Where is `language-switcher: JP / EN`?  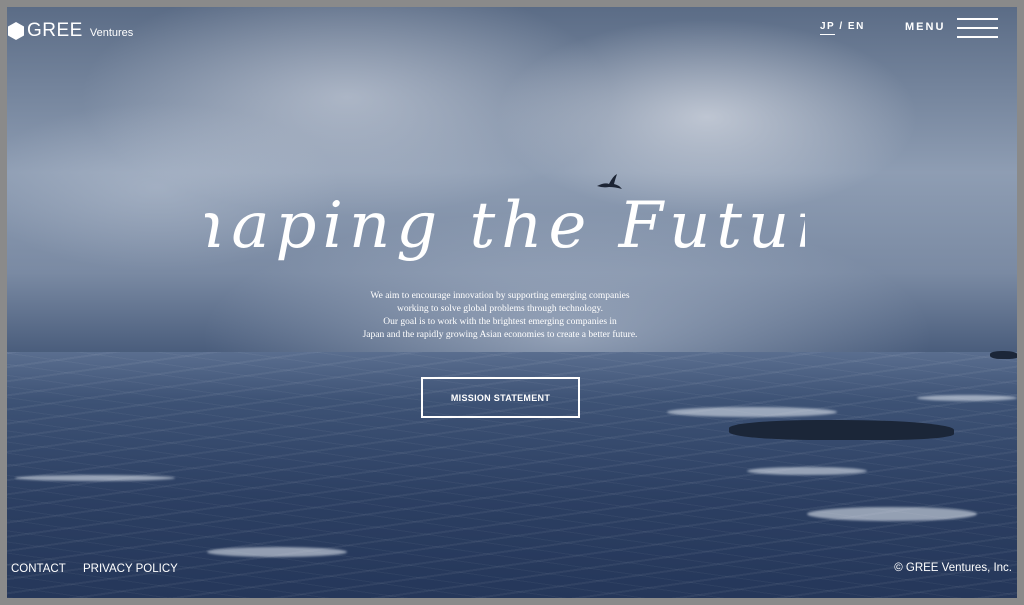
language-switcher: JP / EN is located at coordinates (842, 28).